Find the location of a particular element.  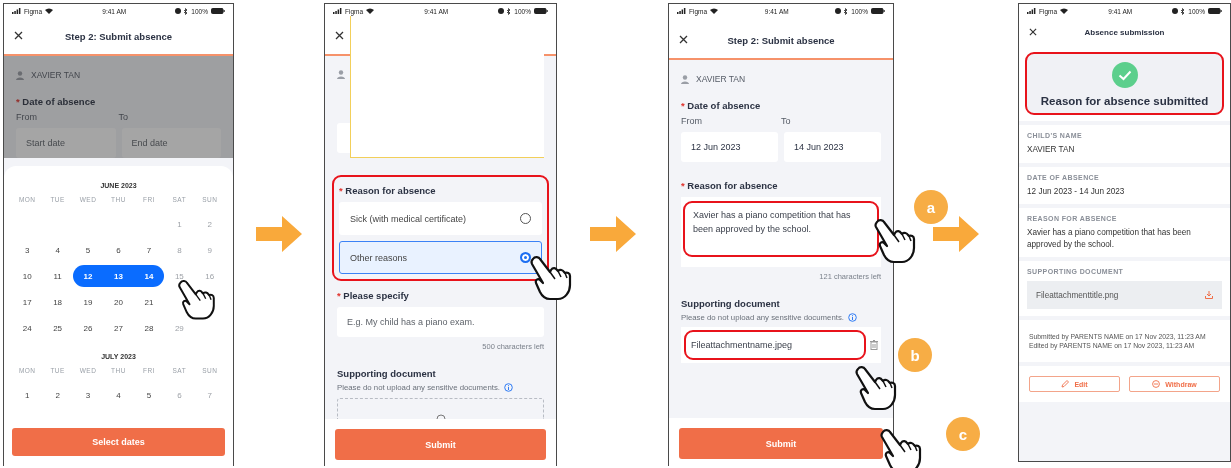

reason-textarea: Xavier has a piano competition that has been approved by the school. is located at coordinates (781, 232).